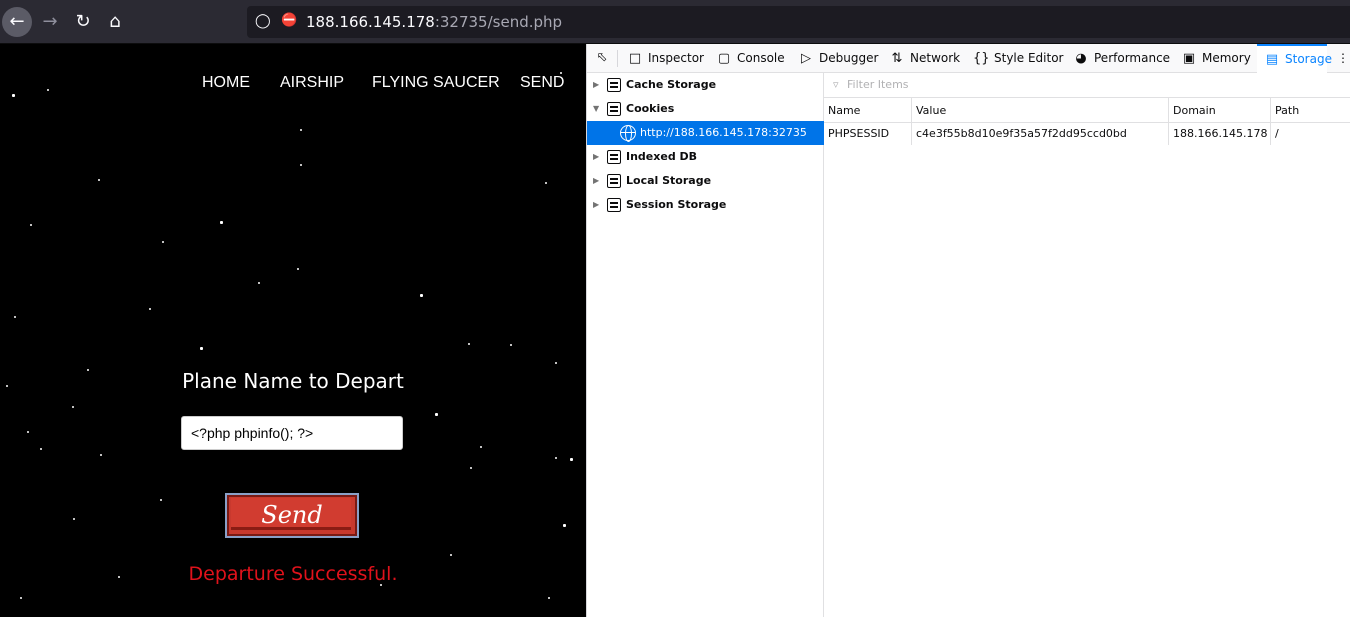 The width and height of the screenshot is (1350, 617). What do you see at coordinates (83, 22) in the screenshot?
I see `reload-icon: ↻` at bounding box center [83, 22].